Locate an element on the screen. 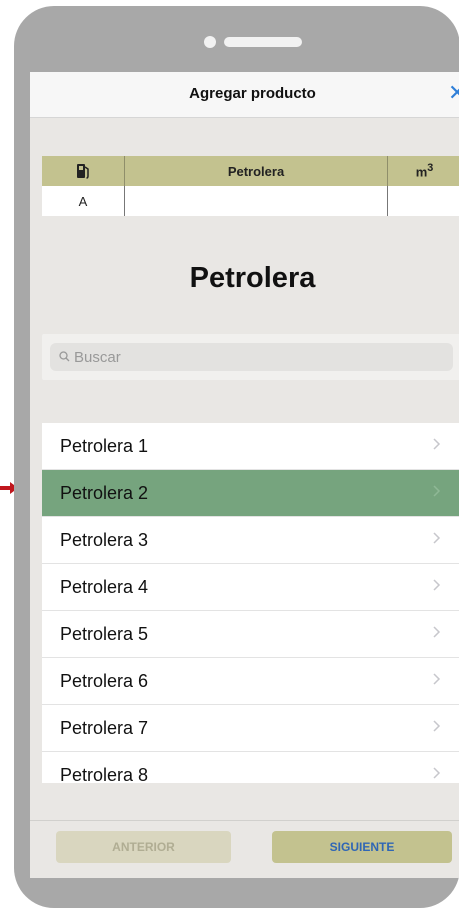  list-item: Petrolera 7 is located at coordinates (250, 728).